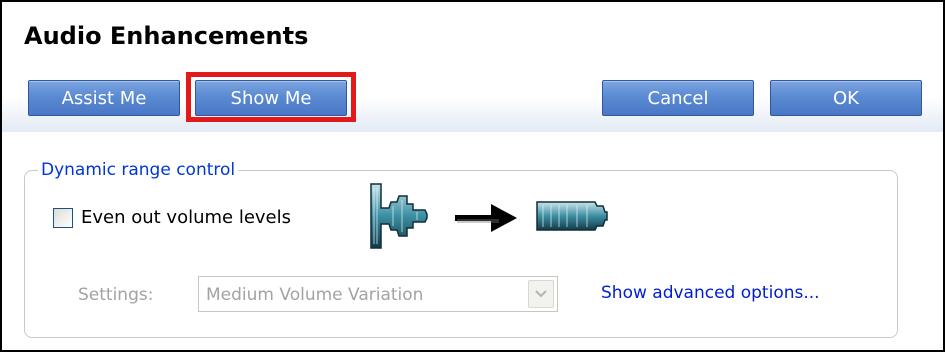  I want to click on settings-label: Settings:, so click(116, 295).